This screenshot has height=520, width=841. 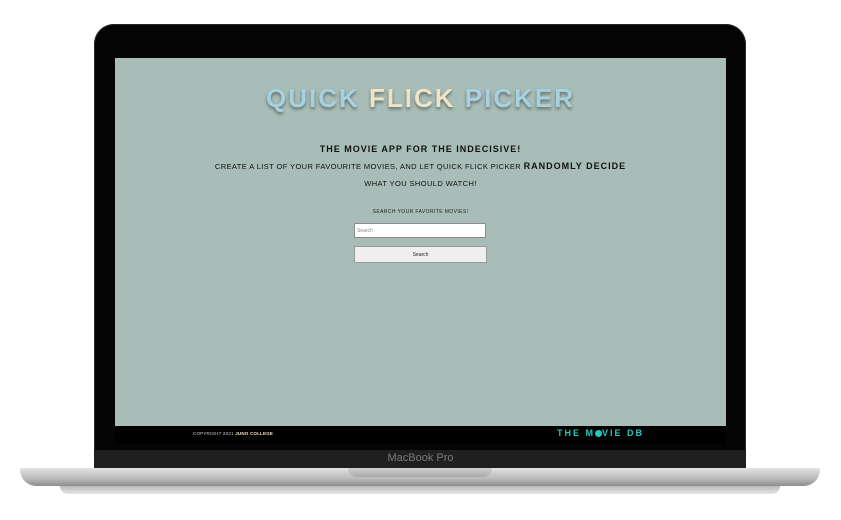 I want to click on app-title-left: QUICK, so click(x=312, y=98).